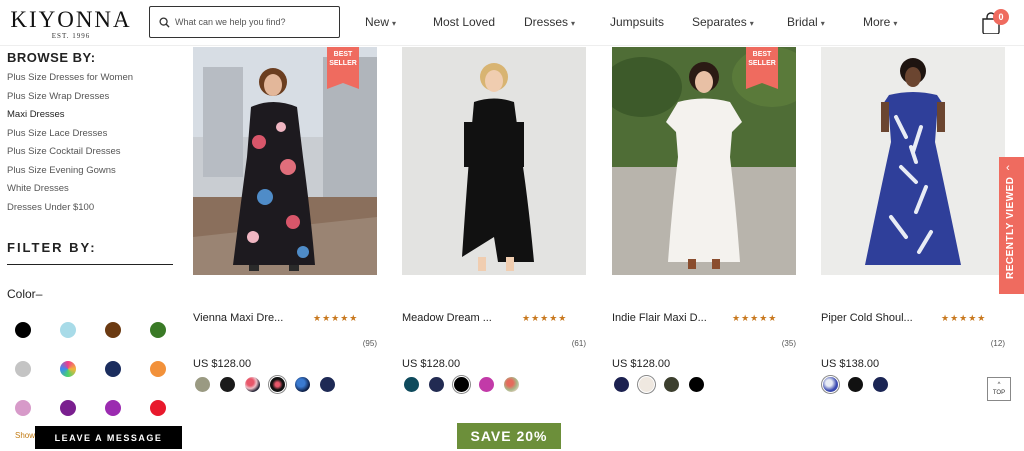 The width and height of the screenshot is (1024, 451). Describe the element at coordinates (998, 343) in the screenshot. I see `review-count: (12)` at that location.